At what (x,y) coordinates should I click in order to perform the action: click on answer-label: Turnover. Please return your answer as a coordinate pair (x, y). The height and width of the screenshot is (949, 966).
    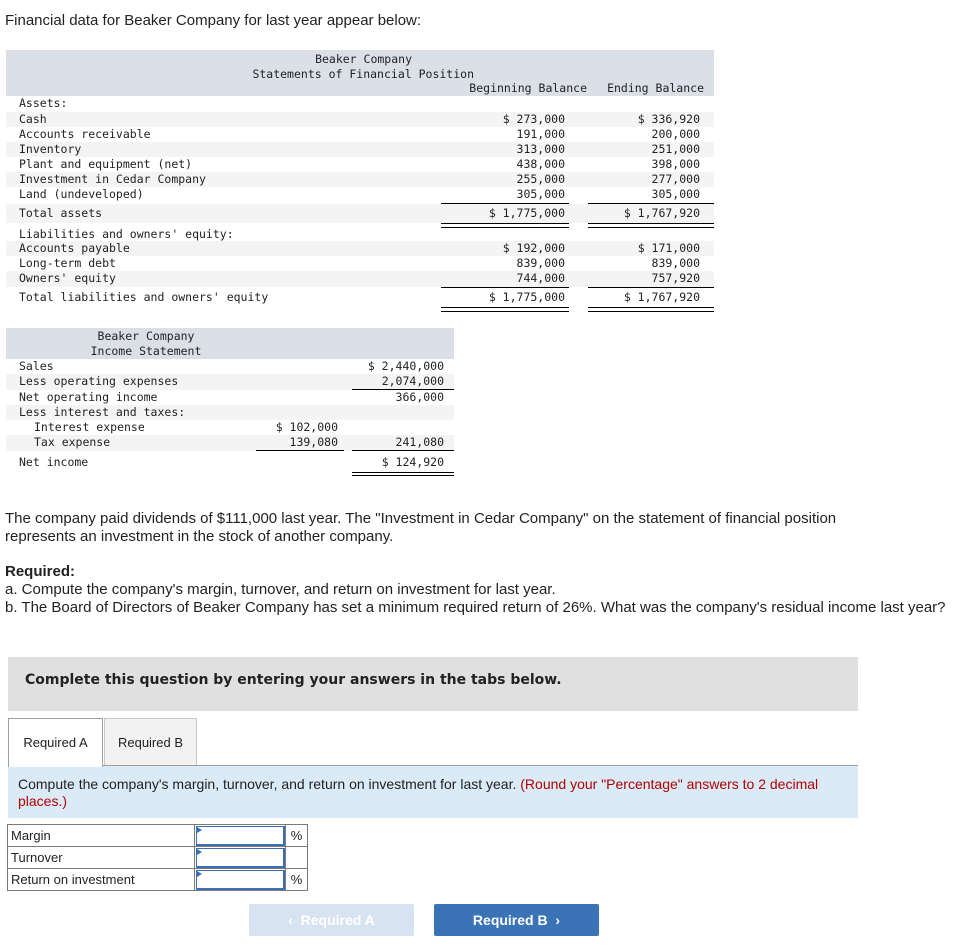
    Looking at the image, I should click on (101, 857).